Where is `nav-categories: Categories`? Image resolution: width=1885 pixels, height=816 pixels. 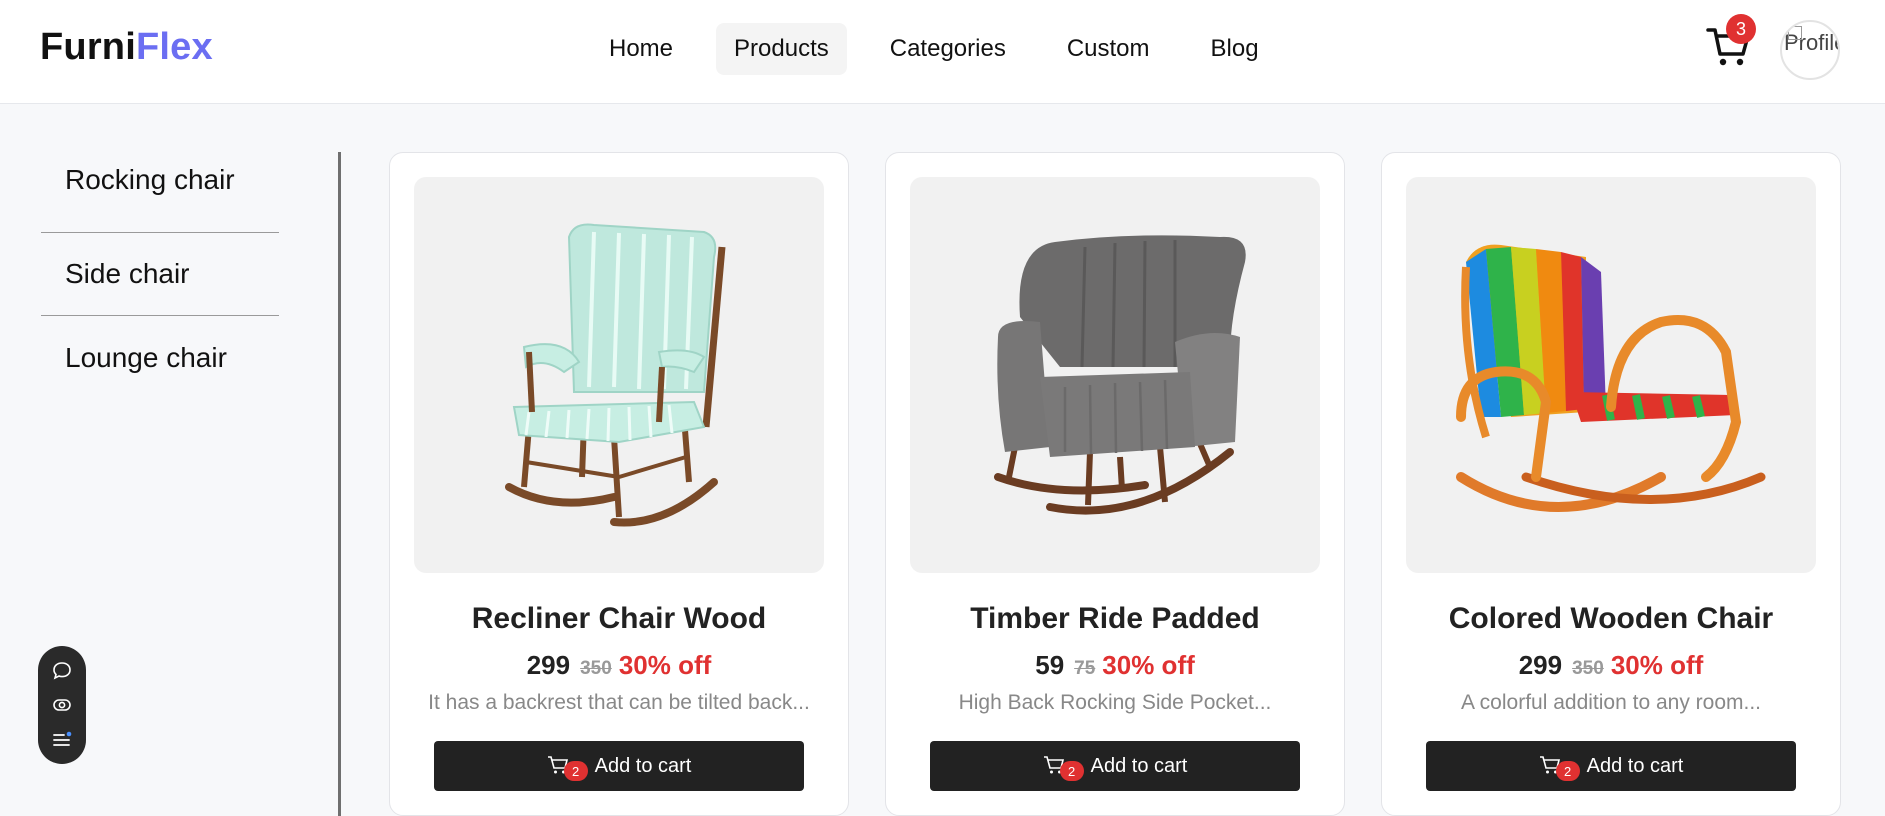
nav-categories: Categories is located at coordinates (948, 49).